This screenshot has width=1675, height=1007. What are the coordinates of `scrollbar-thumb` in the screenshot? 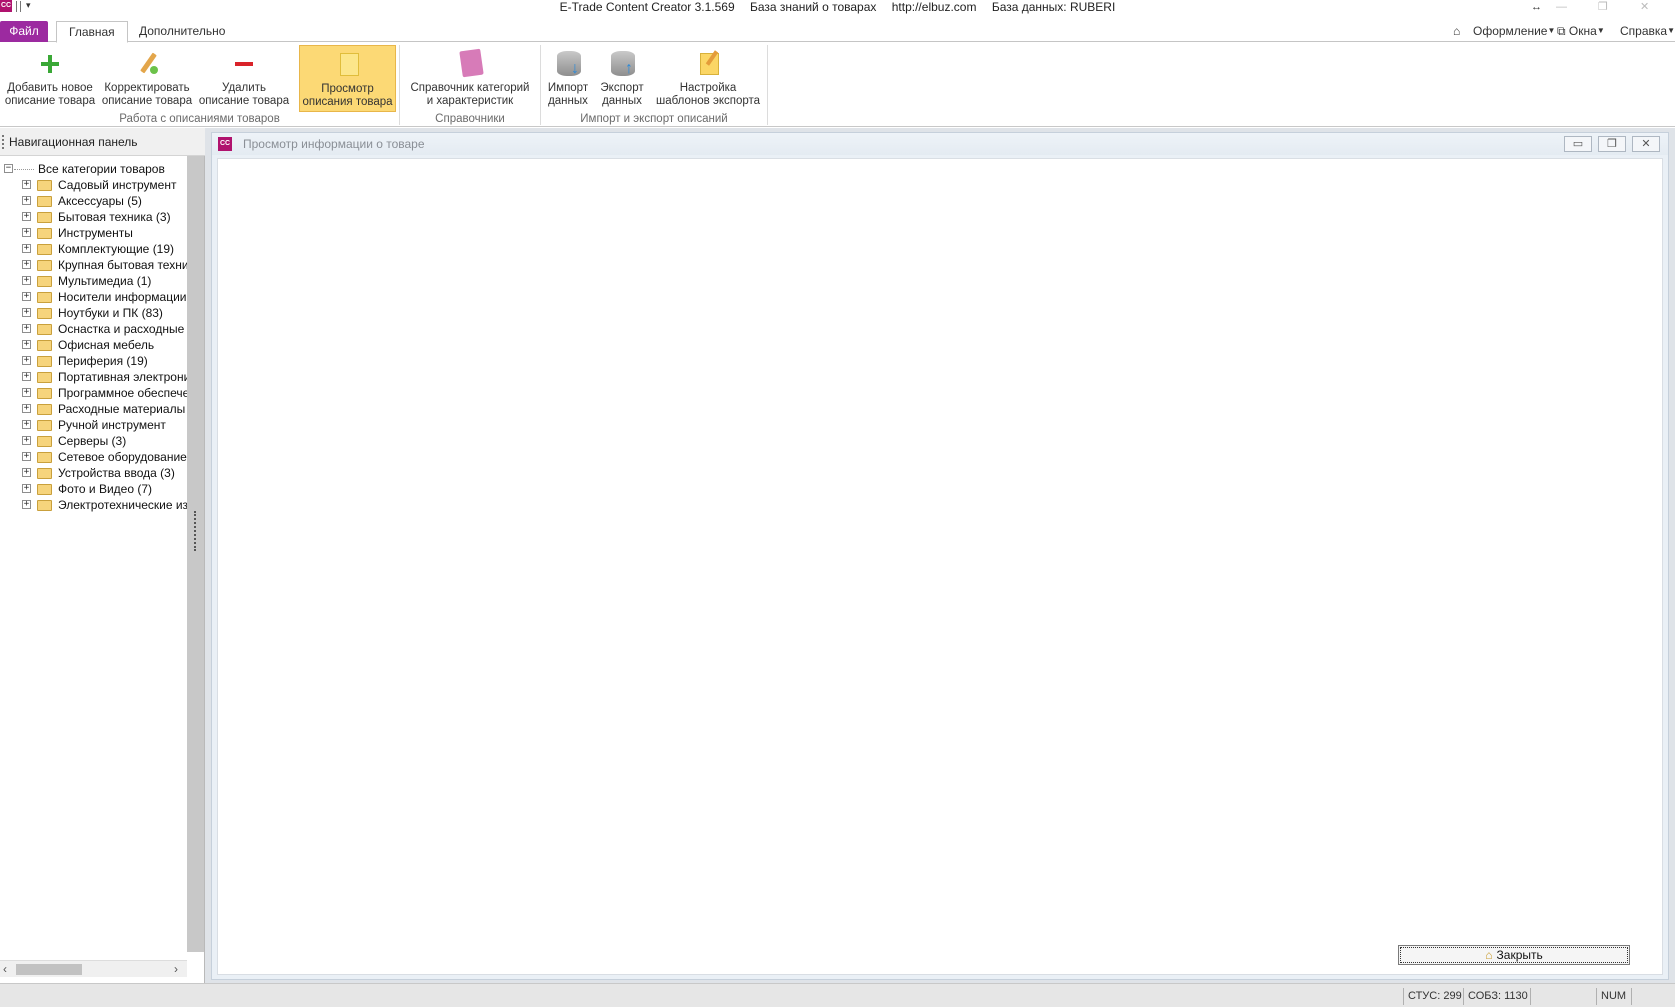 It's located at (49, 969).